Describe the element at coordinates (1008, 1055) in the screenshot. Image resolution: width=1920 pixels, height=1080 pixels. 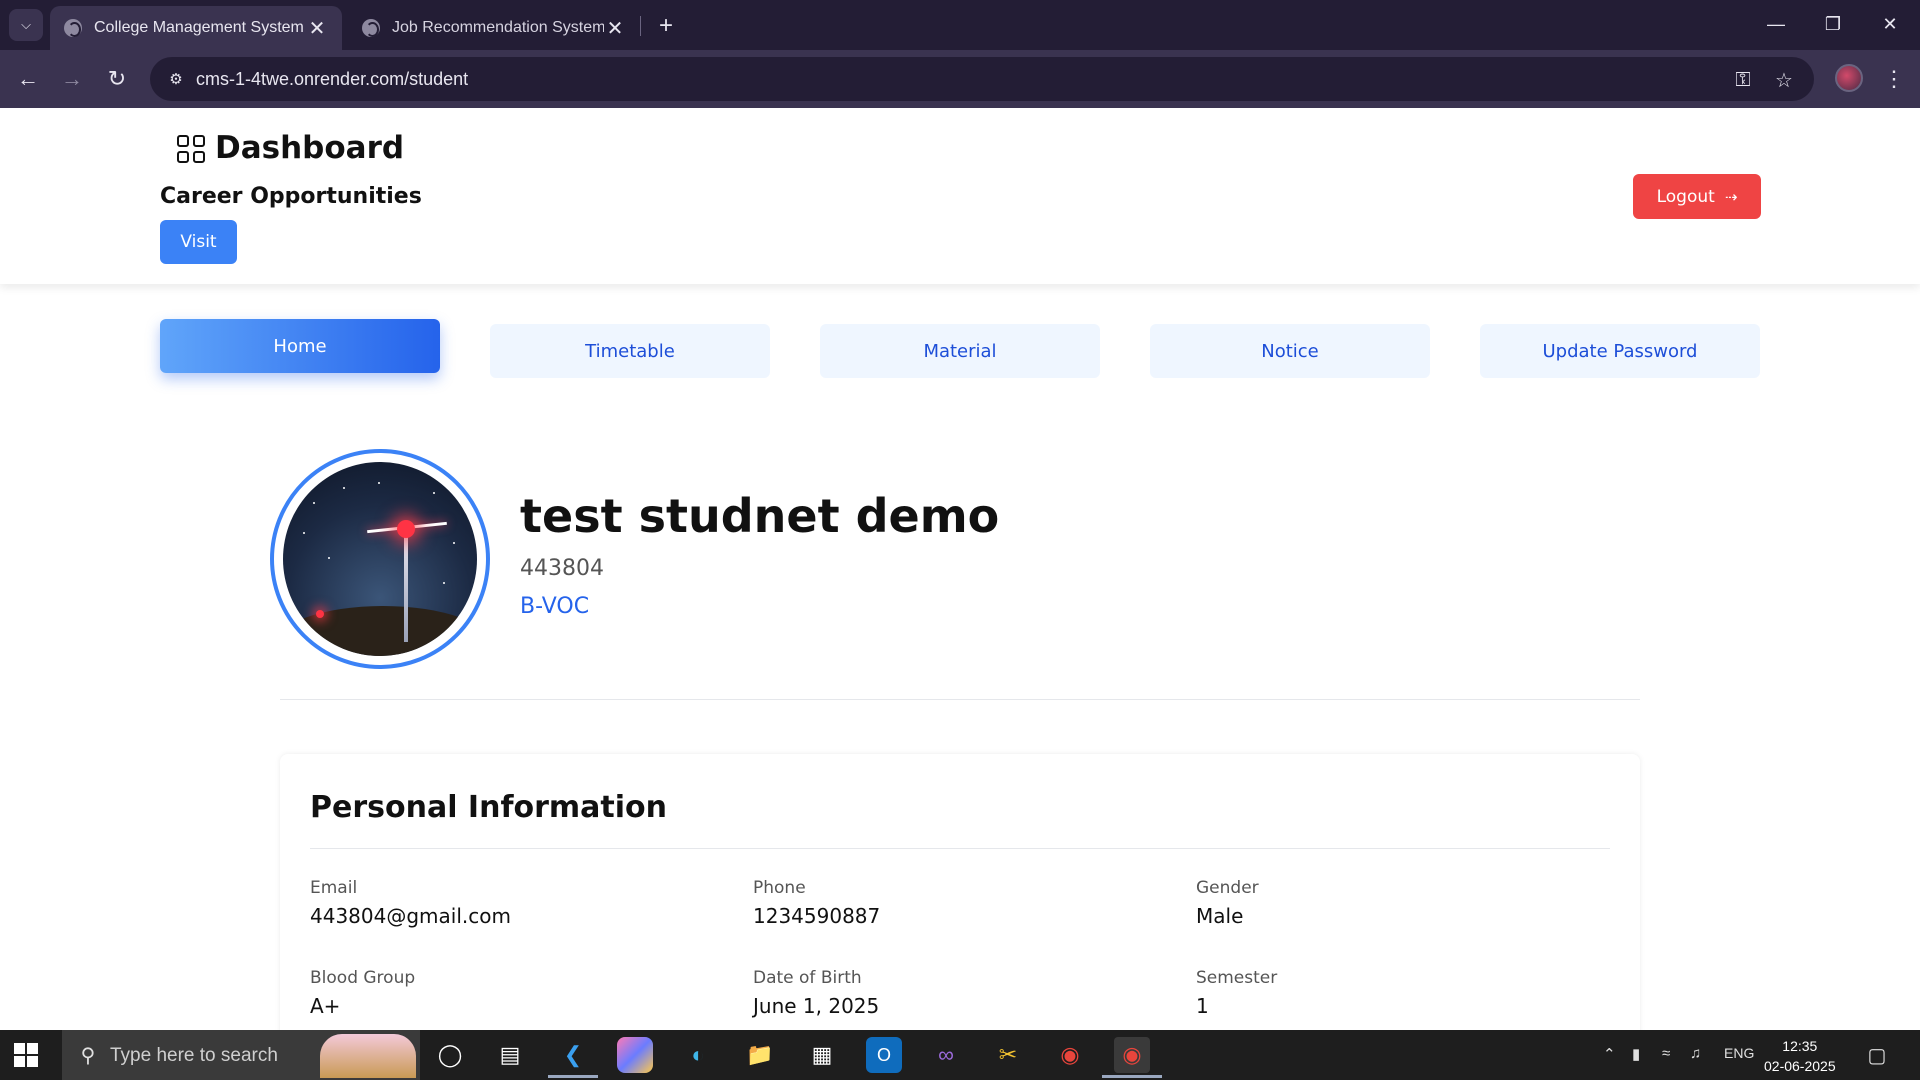
I see `snipping-tool-icon: ✂` at that location.